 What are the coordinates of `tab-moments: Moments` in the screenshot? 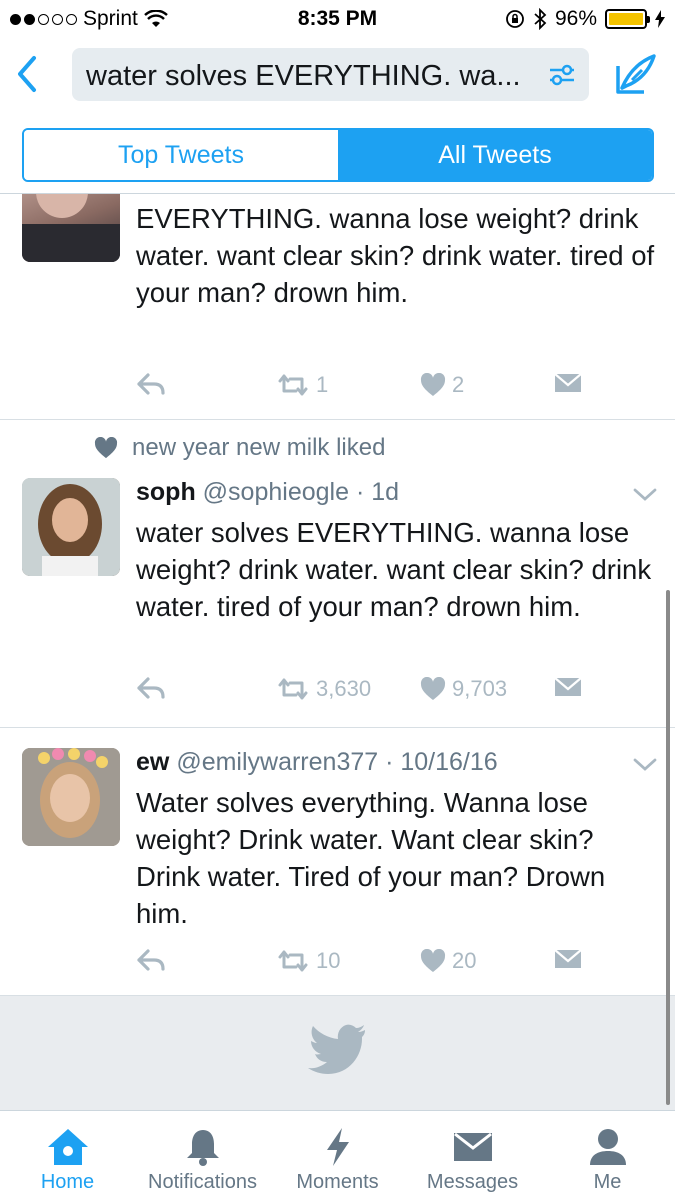 It's located at (337, 1155).